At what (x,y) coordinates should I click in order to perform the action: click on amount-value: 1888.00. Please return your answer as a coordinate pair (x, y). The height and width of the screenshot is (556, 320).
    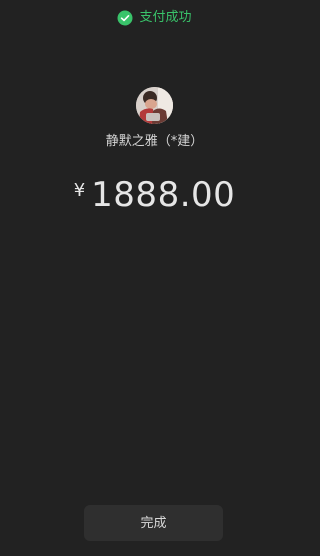
    Looking at the image, I should click on (163, 195).